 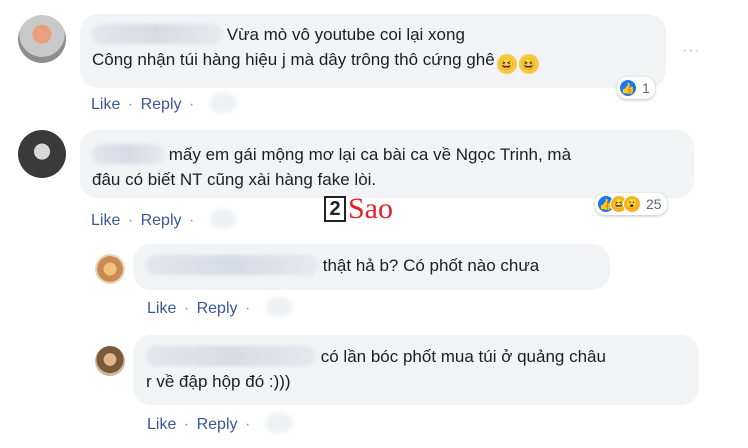 I want to click on reaction-count: 25, so click(x=654, y=204).